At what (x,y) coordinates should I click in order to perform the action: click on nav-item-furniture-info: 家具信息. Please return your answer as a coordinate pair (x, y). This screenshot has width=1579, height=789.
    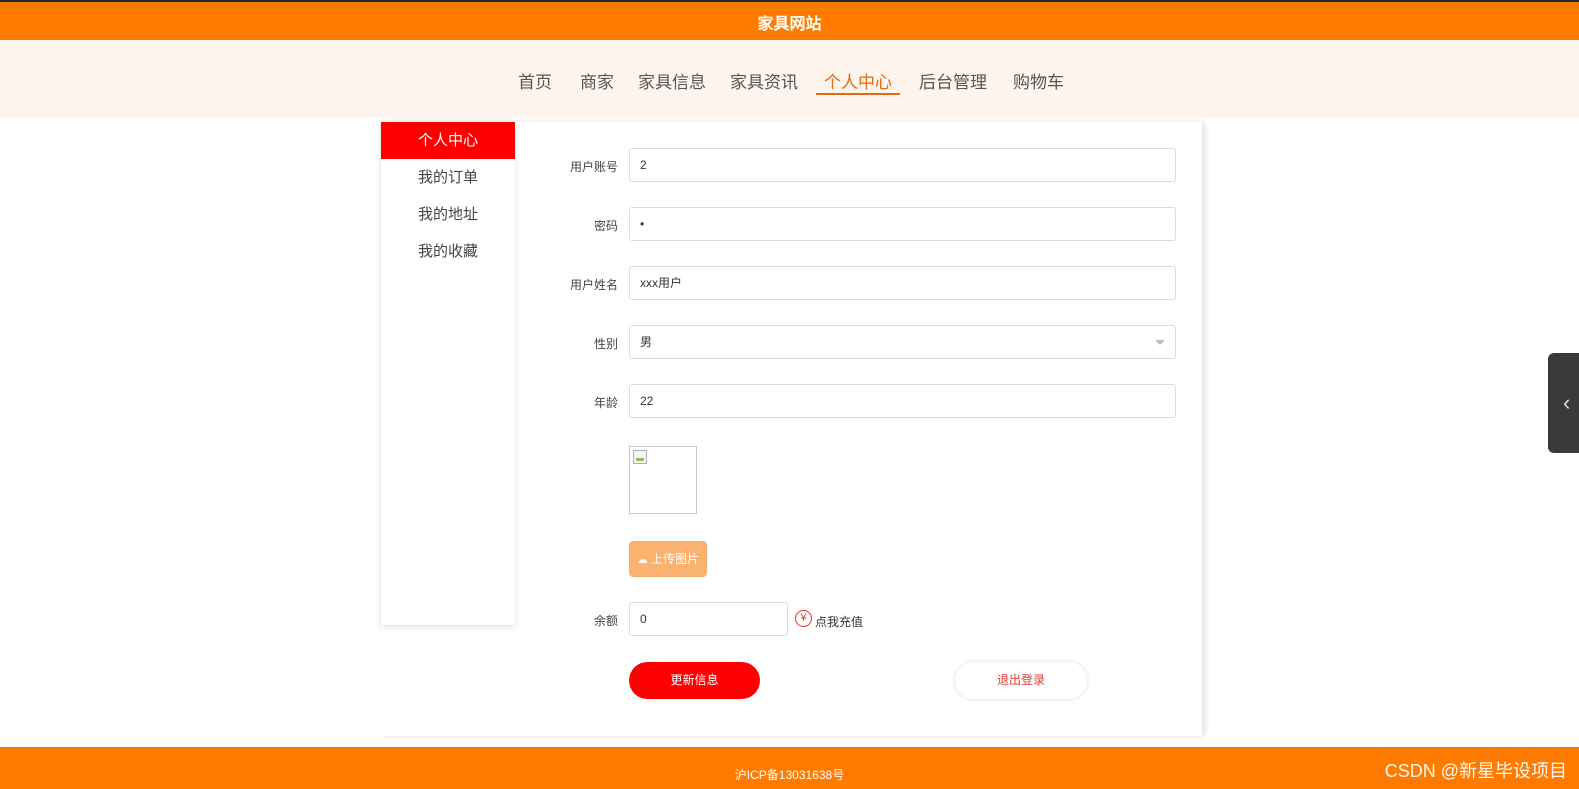
    Looking at the image, I should click on (672, 80).